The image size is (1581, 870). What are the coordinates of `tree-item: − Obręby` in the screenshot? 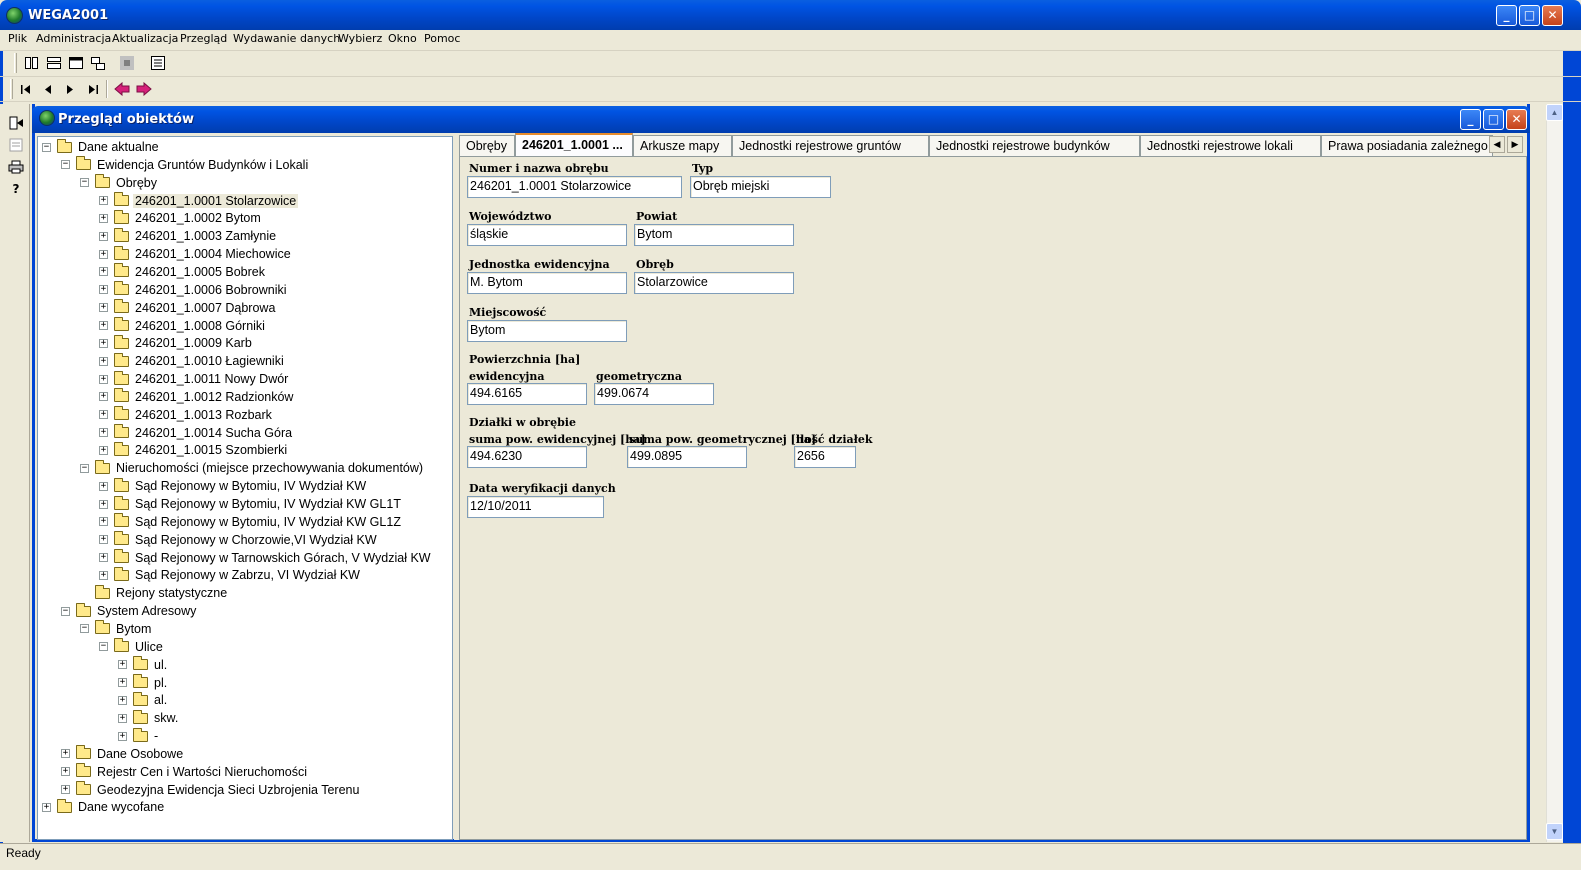 It's located at (119, 183).